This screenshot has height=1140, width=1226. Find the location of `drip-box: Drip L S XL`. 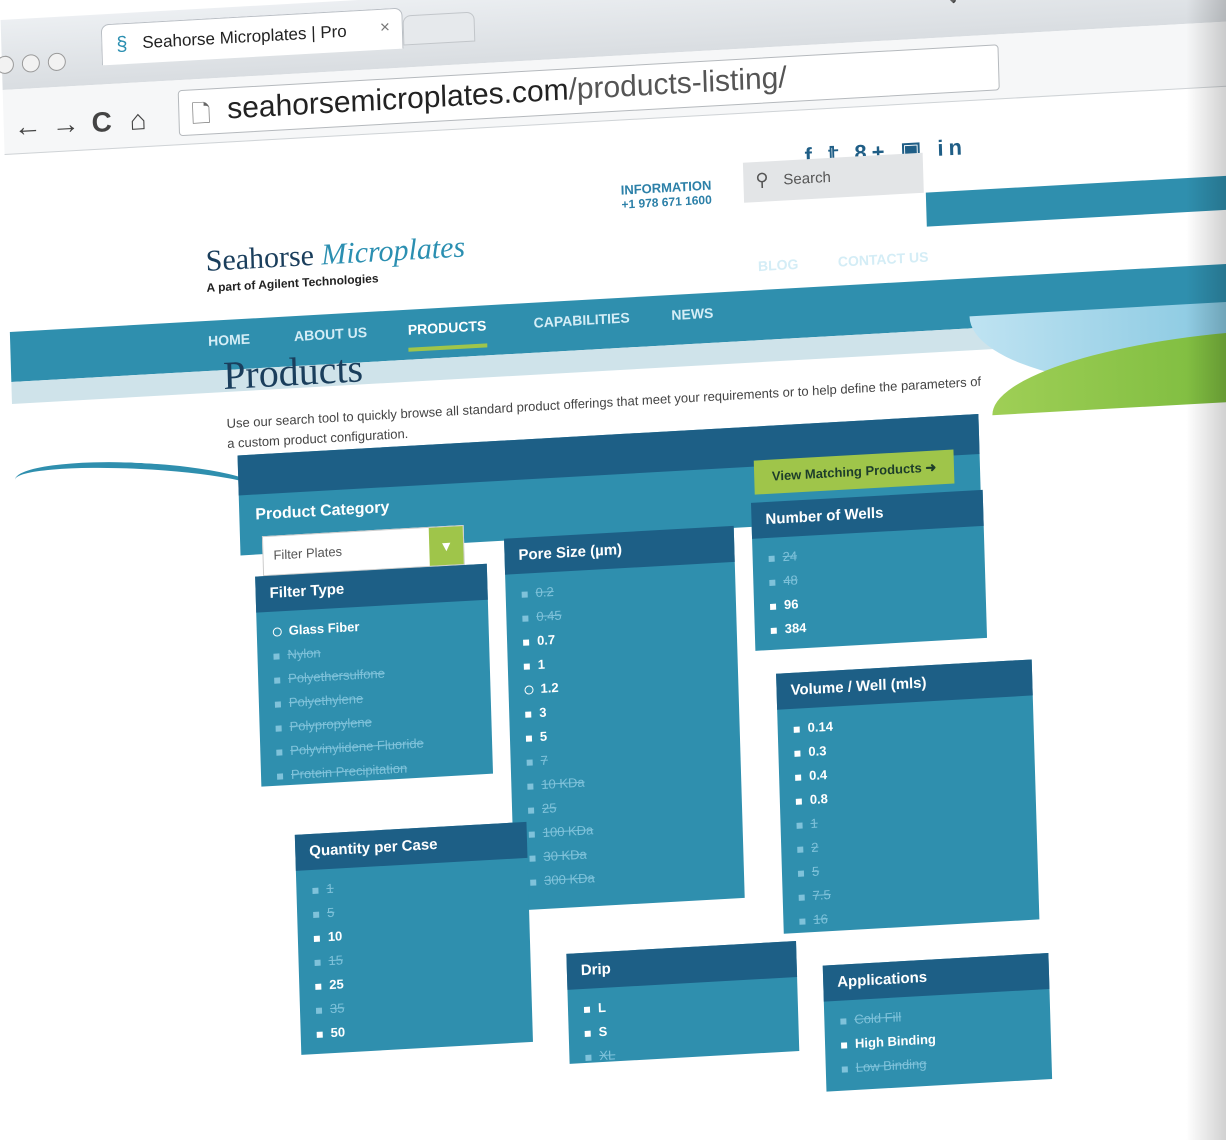

drip-box: Drip L S XL is located at coordinates (683, 1002).